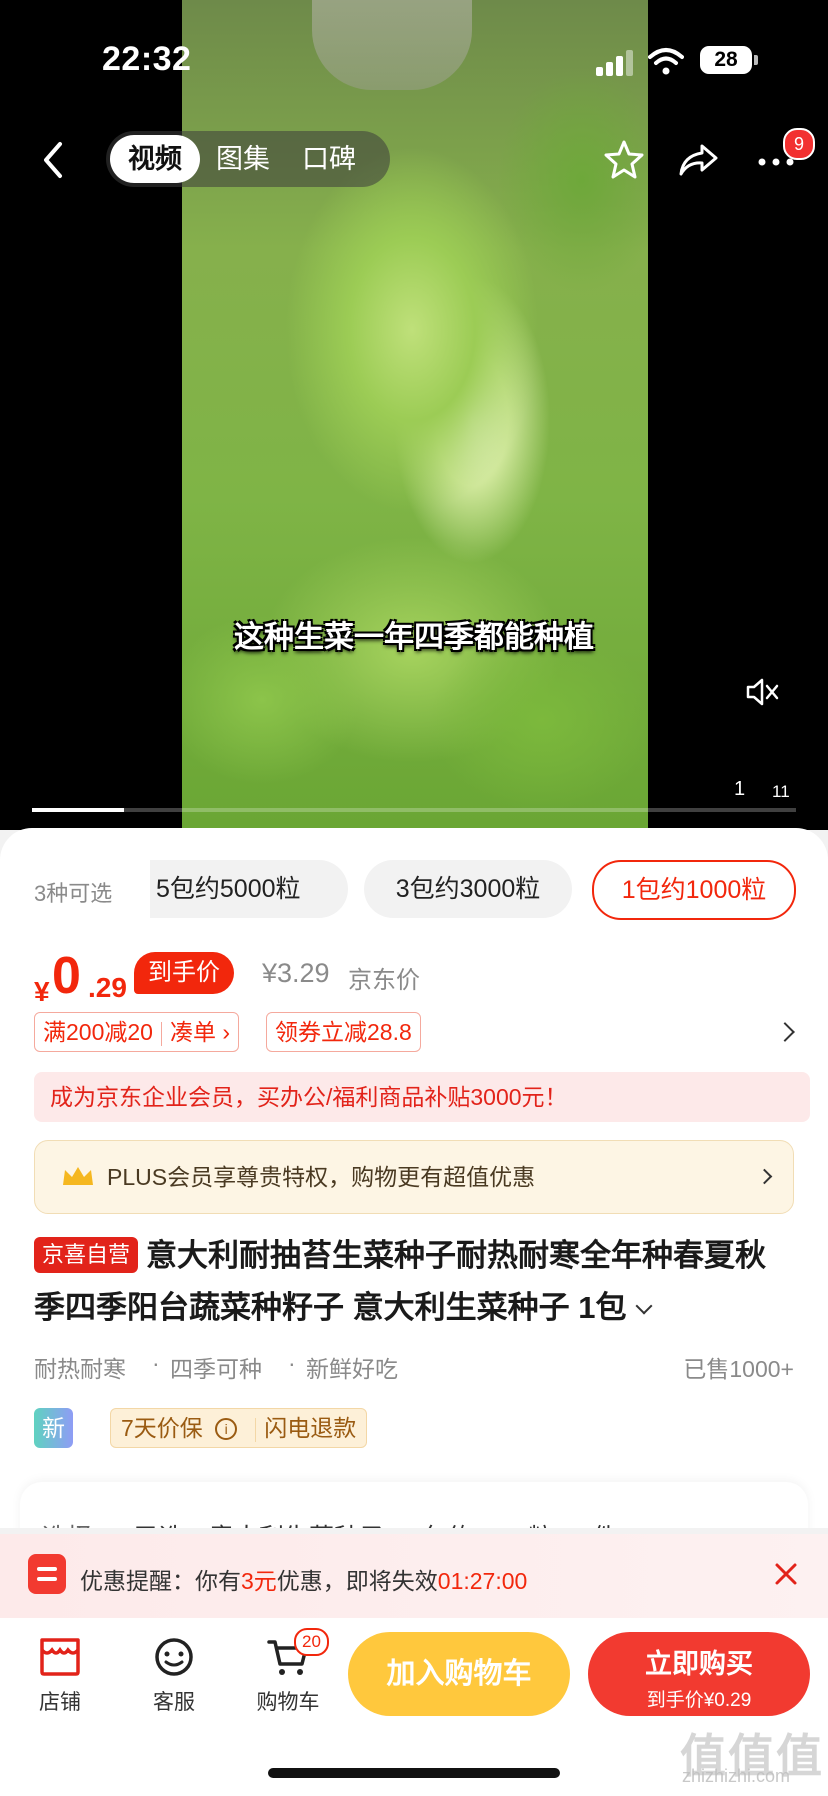 The height and width of the screenshot is (1796, 828). Describe the element at coordinates (738, 1369) in the screenshot. I see `sold-count: 已售1000+` at that location.